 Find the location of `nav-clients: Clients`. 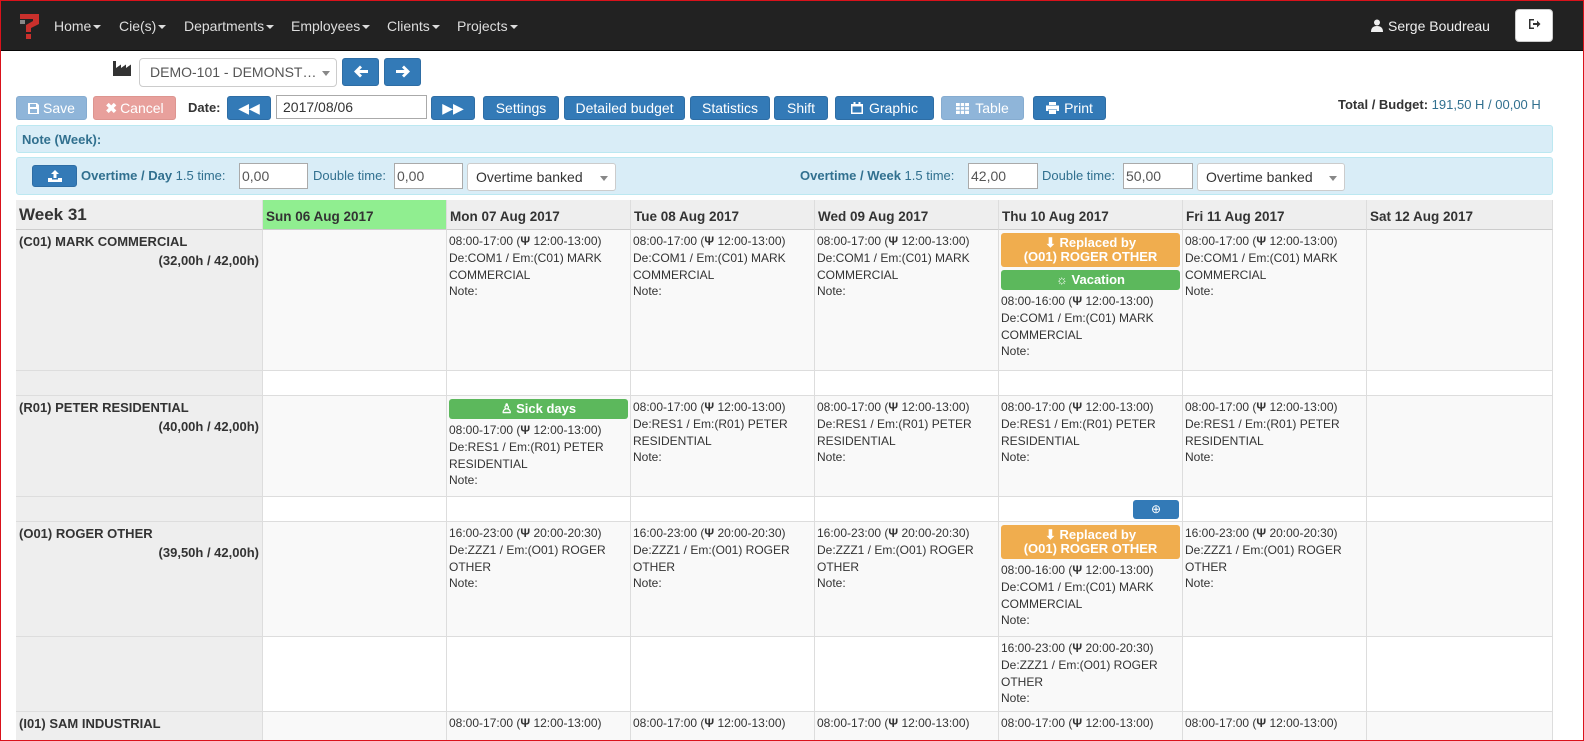

nav-clients: Clients is located at coordinates (413, 26).